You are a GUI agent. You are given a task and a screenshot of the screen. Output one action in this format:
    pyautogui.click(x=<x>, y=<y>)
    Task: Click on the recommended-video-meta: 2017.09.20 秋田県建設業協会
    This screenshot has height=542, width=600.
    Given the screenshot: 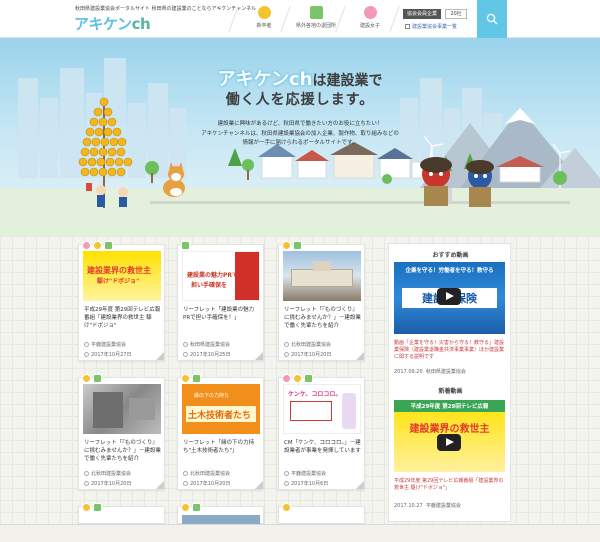 What is the action you would take?
    pyautogui.click(x=430, y=372)
    